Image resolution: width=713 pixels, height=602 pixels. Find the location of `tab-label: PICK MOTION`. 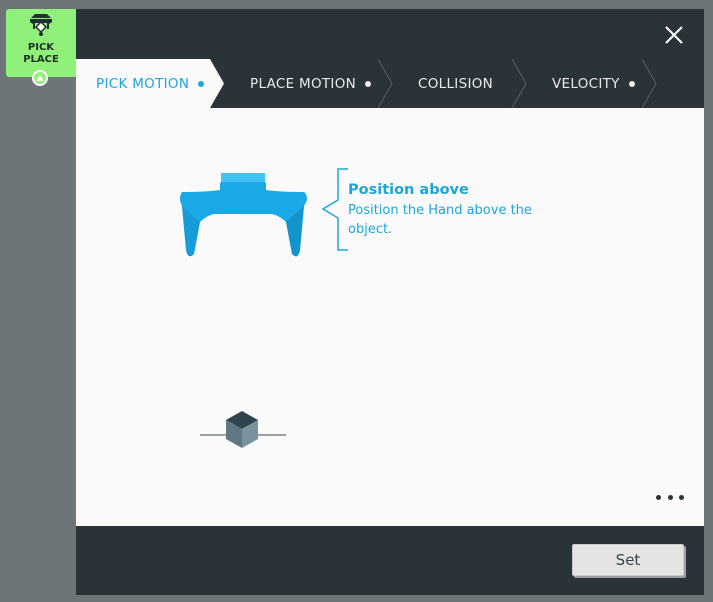

tab-label: PICK MOTION is located at coordinates (143, 83).